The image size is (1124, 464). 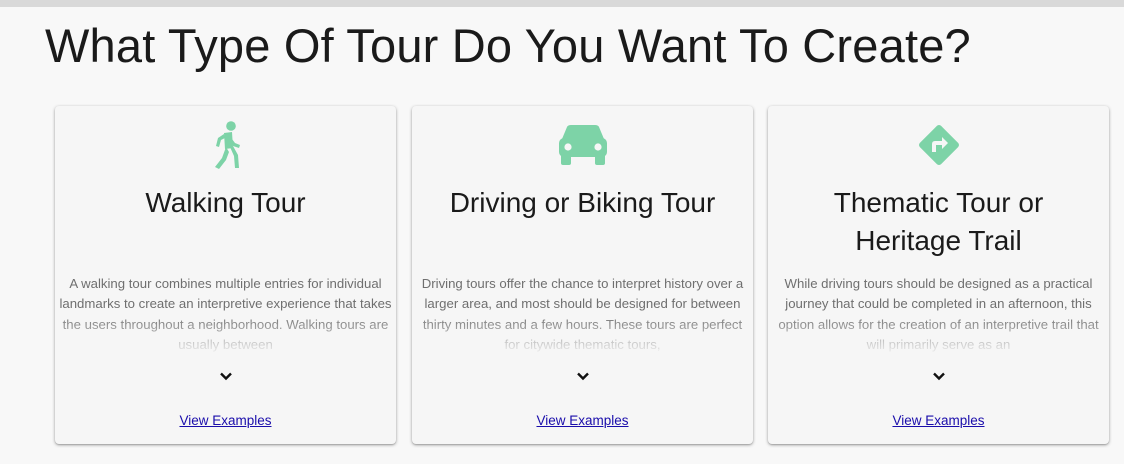 What do you see at coordinates (562, 3) in the screenshot?
I see `top-divider` at bounding box center [562, 3].